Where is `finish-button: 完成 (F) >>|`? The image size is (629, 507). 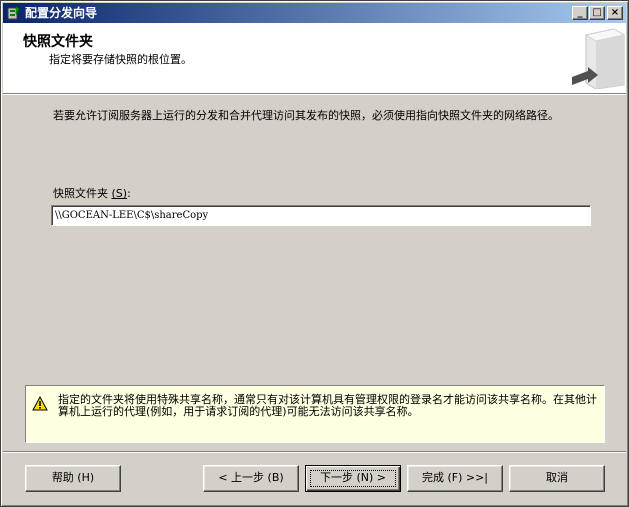
finish-button: 完成 (F) >>| is located at coordinates (455, 478).